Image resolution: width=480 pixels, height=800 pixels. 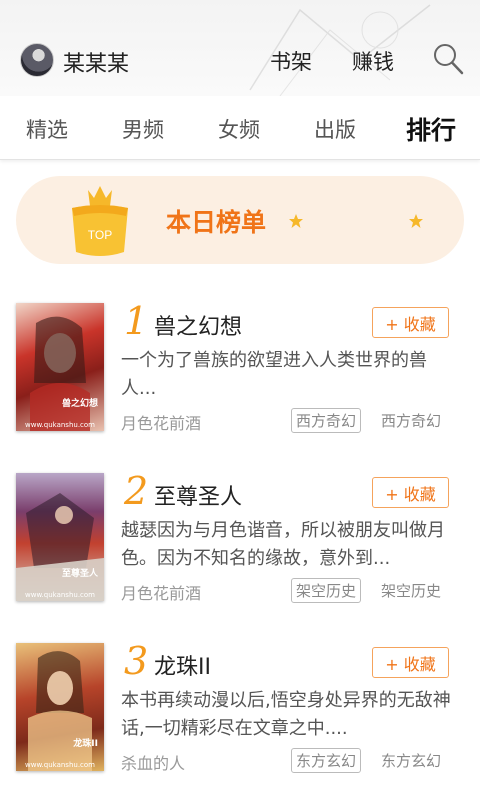 What do you see at coordinates (411, 591) in the screenshot?
I see `genre-category: 架空历史` at bounding box center [411, 591].